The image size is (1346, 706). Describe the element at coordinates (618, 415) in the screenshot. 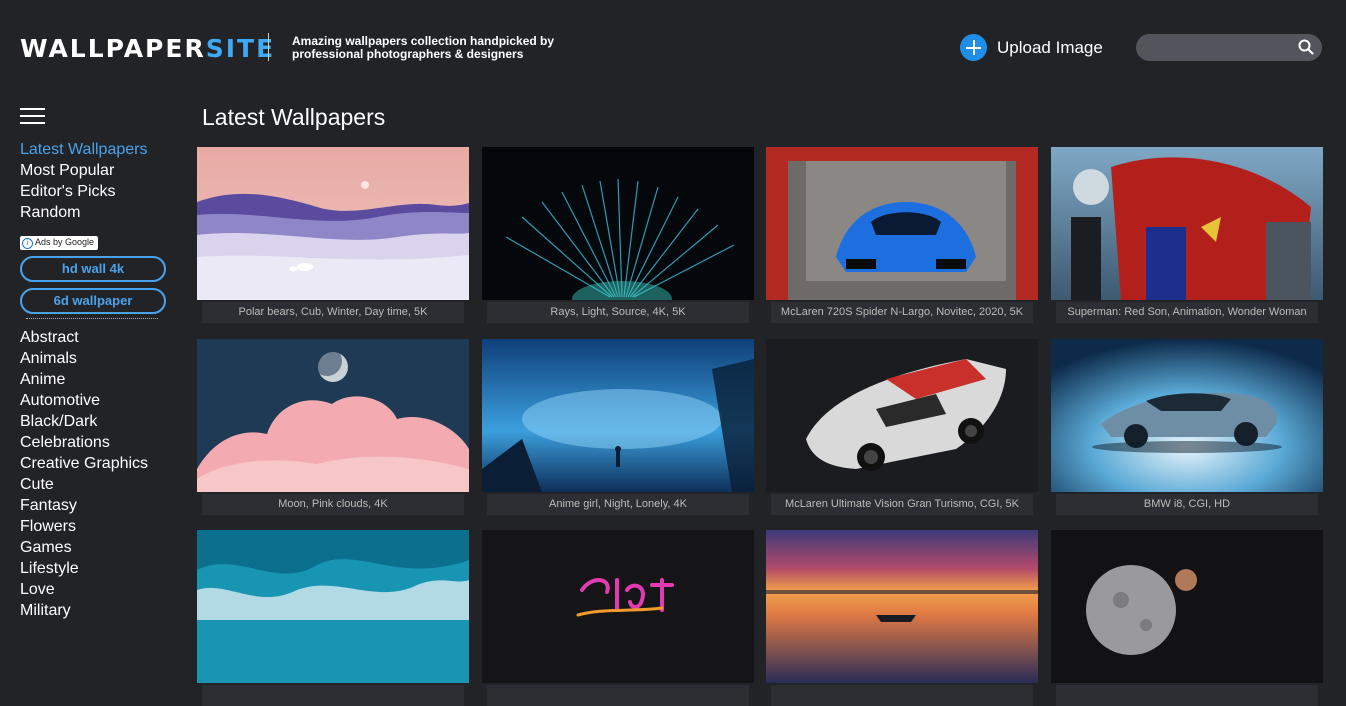

I see `wallpaper-thumbnail-anime-girl-night` at that location.